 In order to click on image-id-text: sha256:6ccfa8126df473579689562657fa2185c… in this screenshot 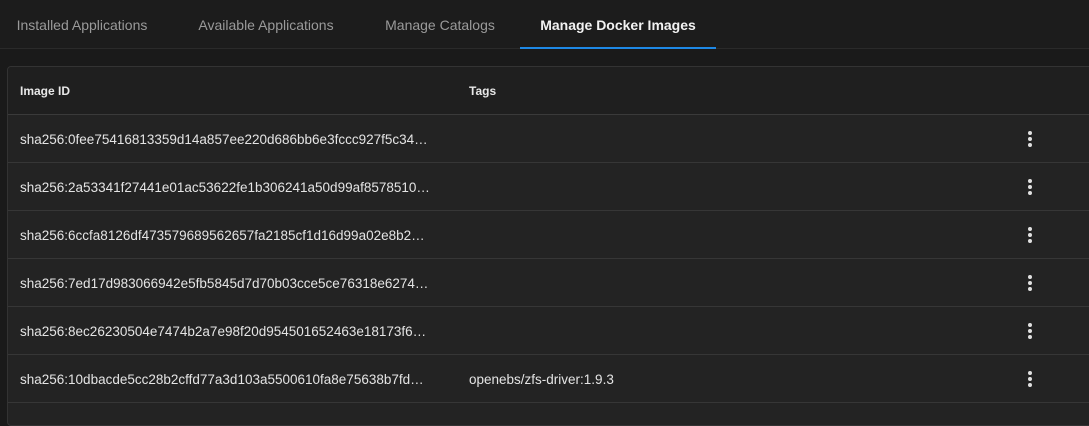, I will do `click(222, 235)`.